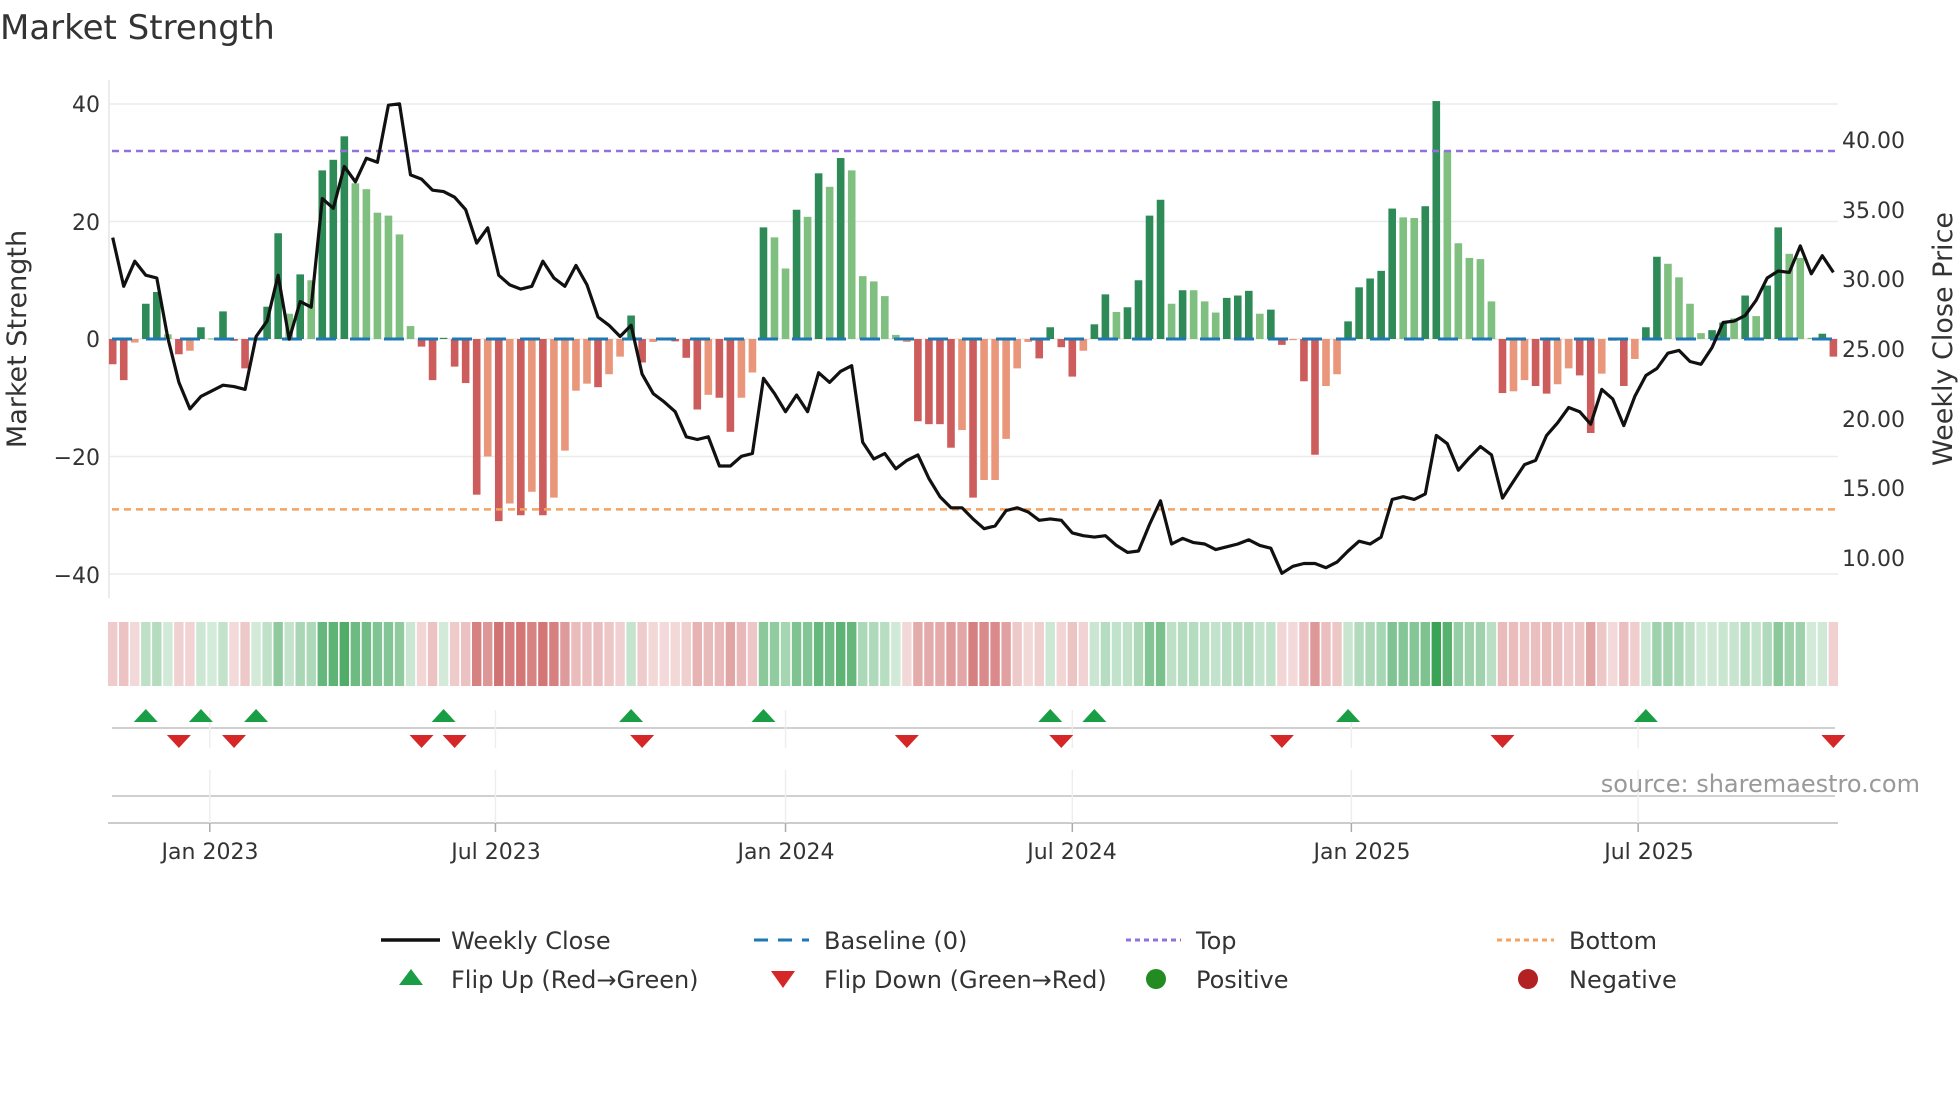 This screenshot has height=1102, width=1960. Describe the element at coordinates (1760, 784) in the screenshot. I see `source-note: source: sharemaestro.com` at that location.